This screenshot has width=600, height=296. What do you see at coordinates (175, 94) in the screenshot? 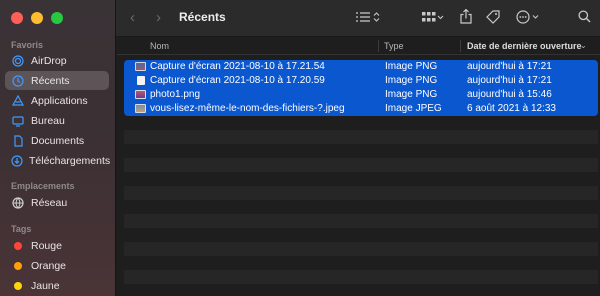
I see `file-name: photo1.png` at bounding box center [175, 94].